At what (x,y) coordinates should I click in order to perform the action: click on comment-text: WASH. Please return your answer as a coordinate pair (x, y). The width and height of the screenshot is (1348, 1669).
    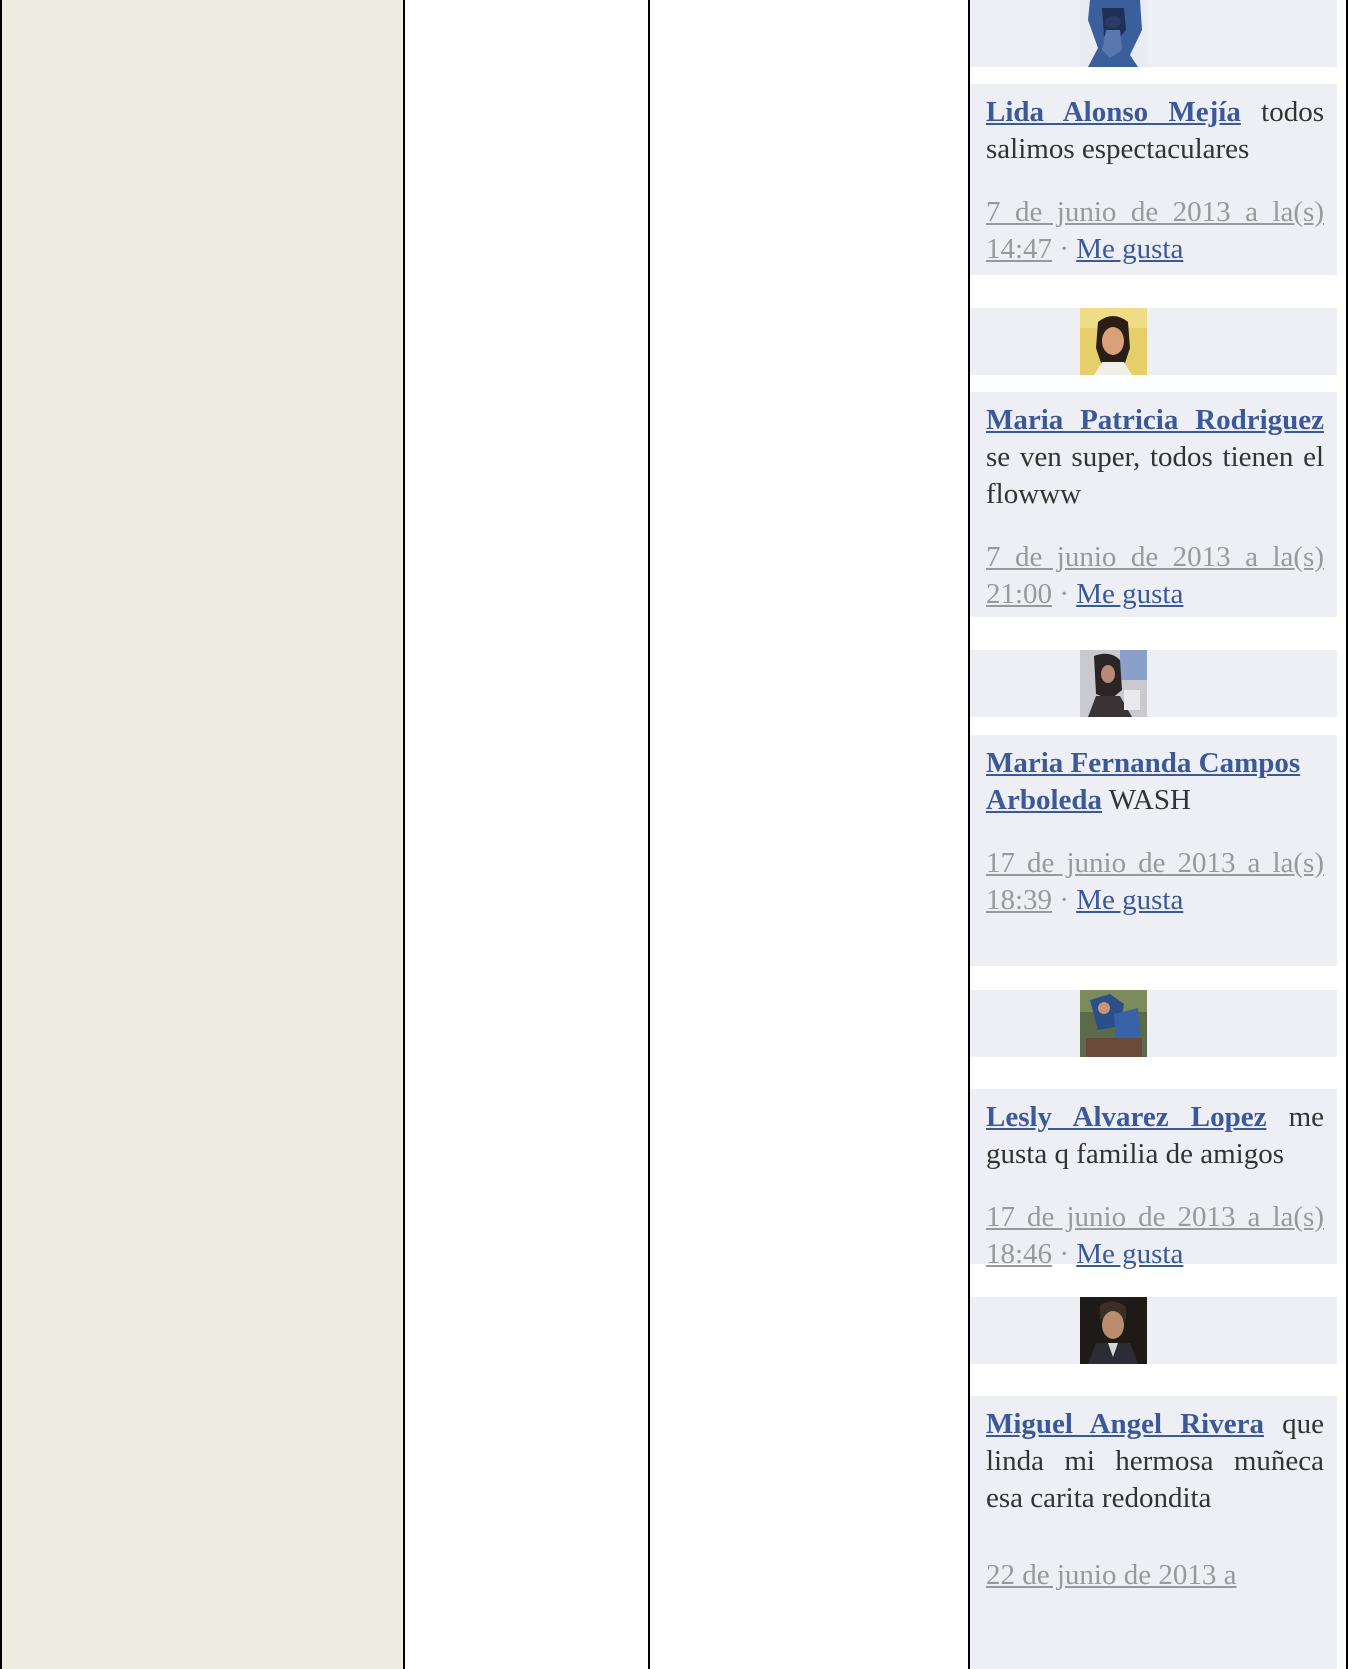
    Looking at the image, I should click on (1146, 800).